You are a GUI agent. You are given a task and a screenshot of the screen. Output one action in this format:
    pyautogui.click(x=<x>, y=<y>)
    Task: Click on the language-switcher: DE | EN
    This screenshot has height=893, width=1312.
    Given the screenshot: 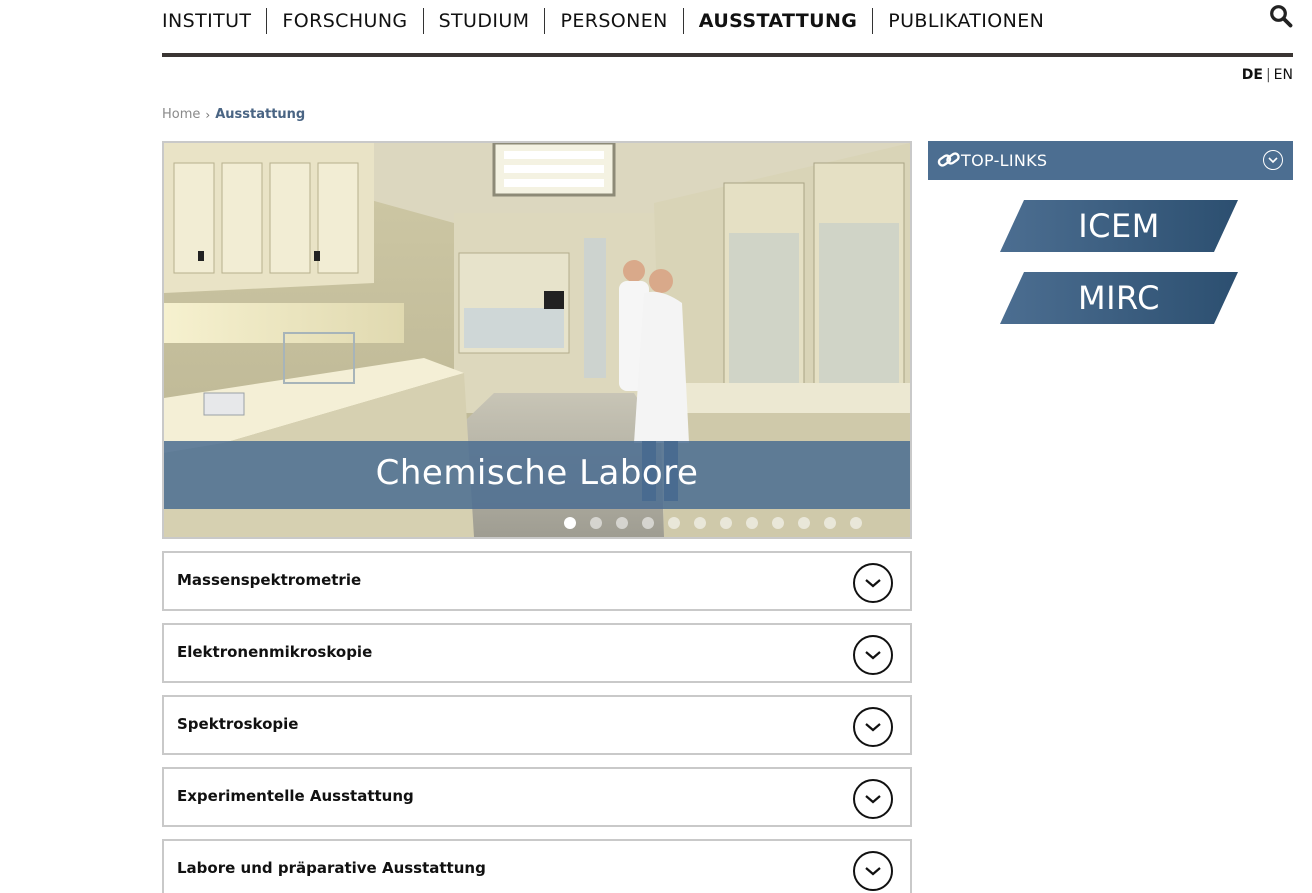 What is the action you would take?
    pyautogui.click(x=1267, y=75)
    